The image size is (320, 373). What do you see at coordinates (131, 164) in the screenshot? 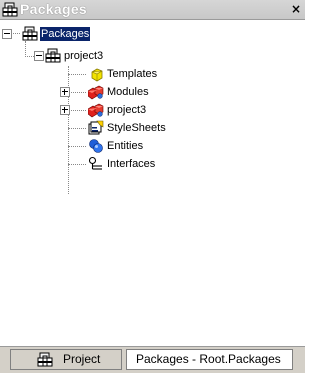
I see `tree-node-label: Interfaces` at bounding box center [131, 164].